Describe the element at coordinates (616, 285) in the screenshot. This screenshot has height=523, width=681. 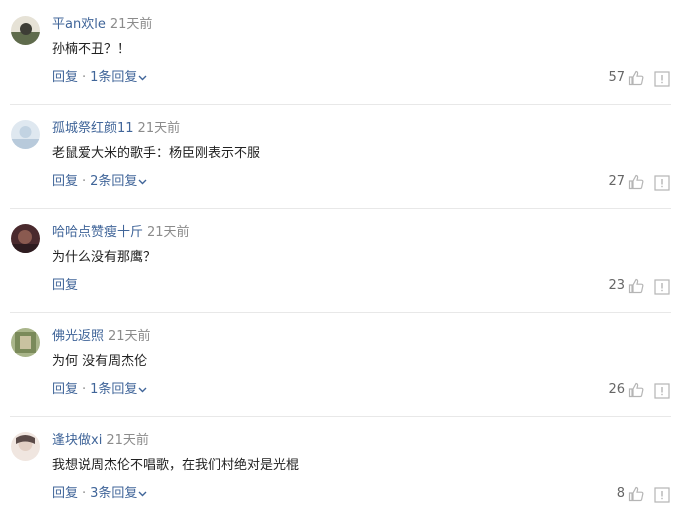
I see `like-count: 23` at that location.